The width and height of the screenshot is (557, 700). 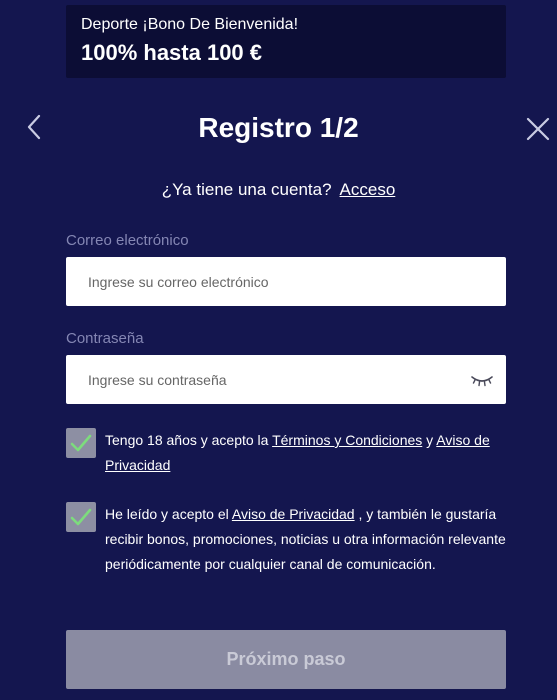 What do you see at coordinates (127, 240) in the screenshot?
I see `email-label: Correo electrónico` at bounding box center [127, 240].